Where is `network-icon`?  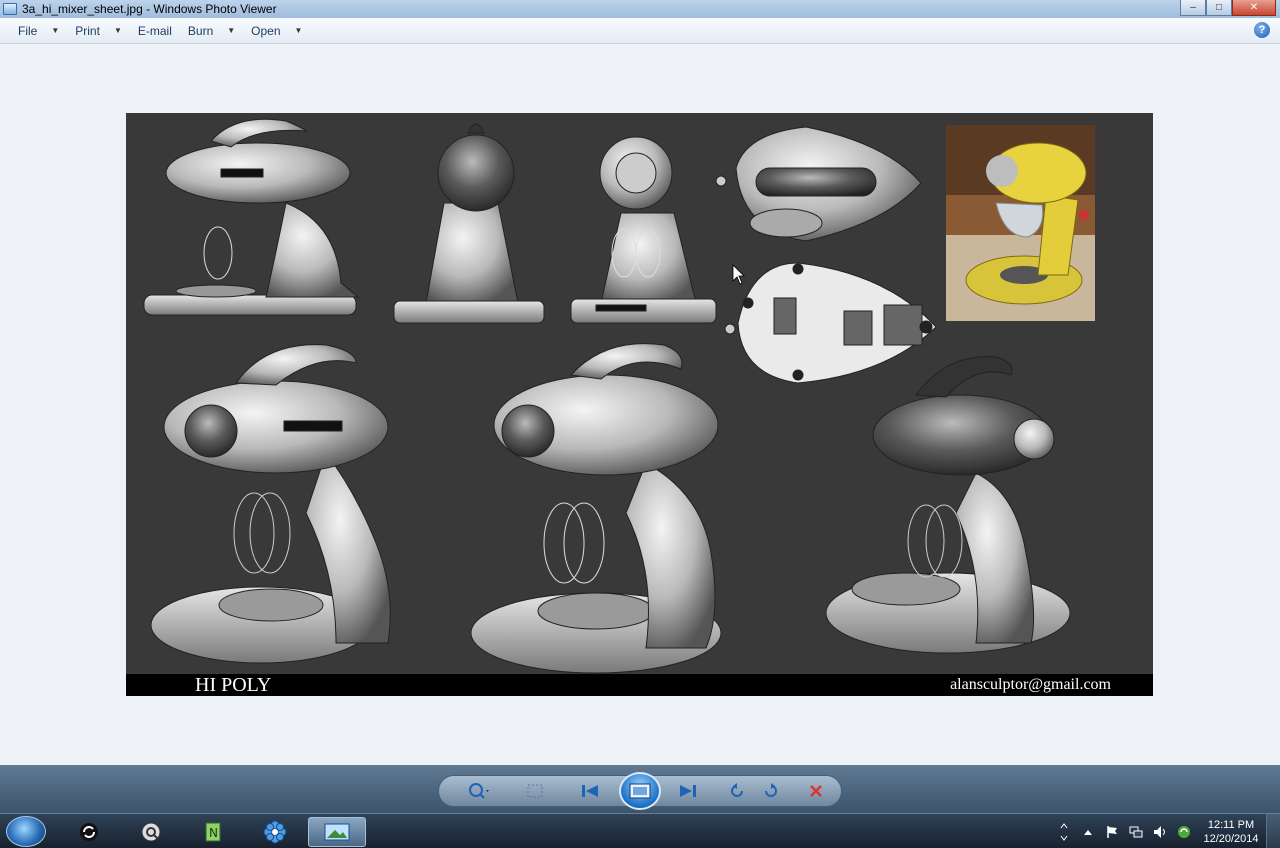 network-icon is located at coordinates (1136, 832).